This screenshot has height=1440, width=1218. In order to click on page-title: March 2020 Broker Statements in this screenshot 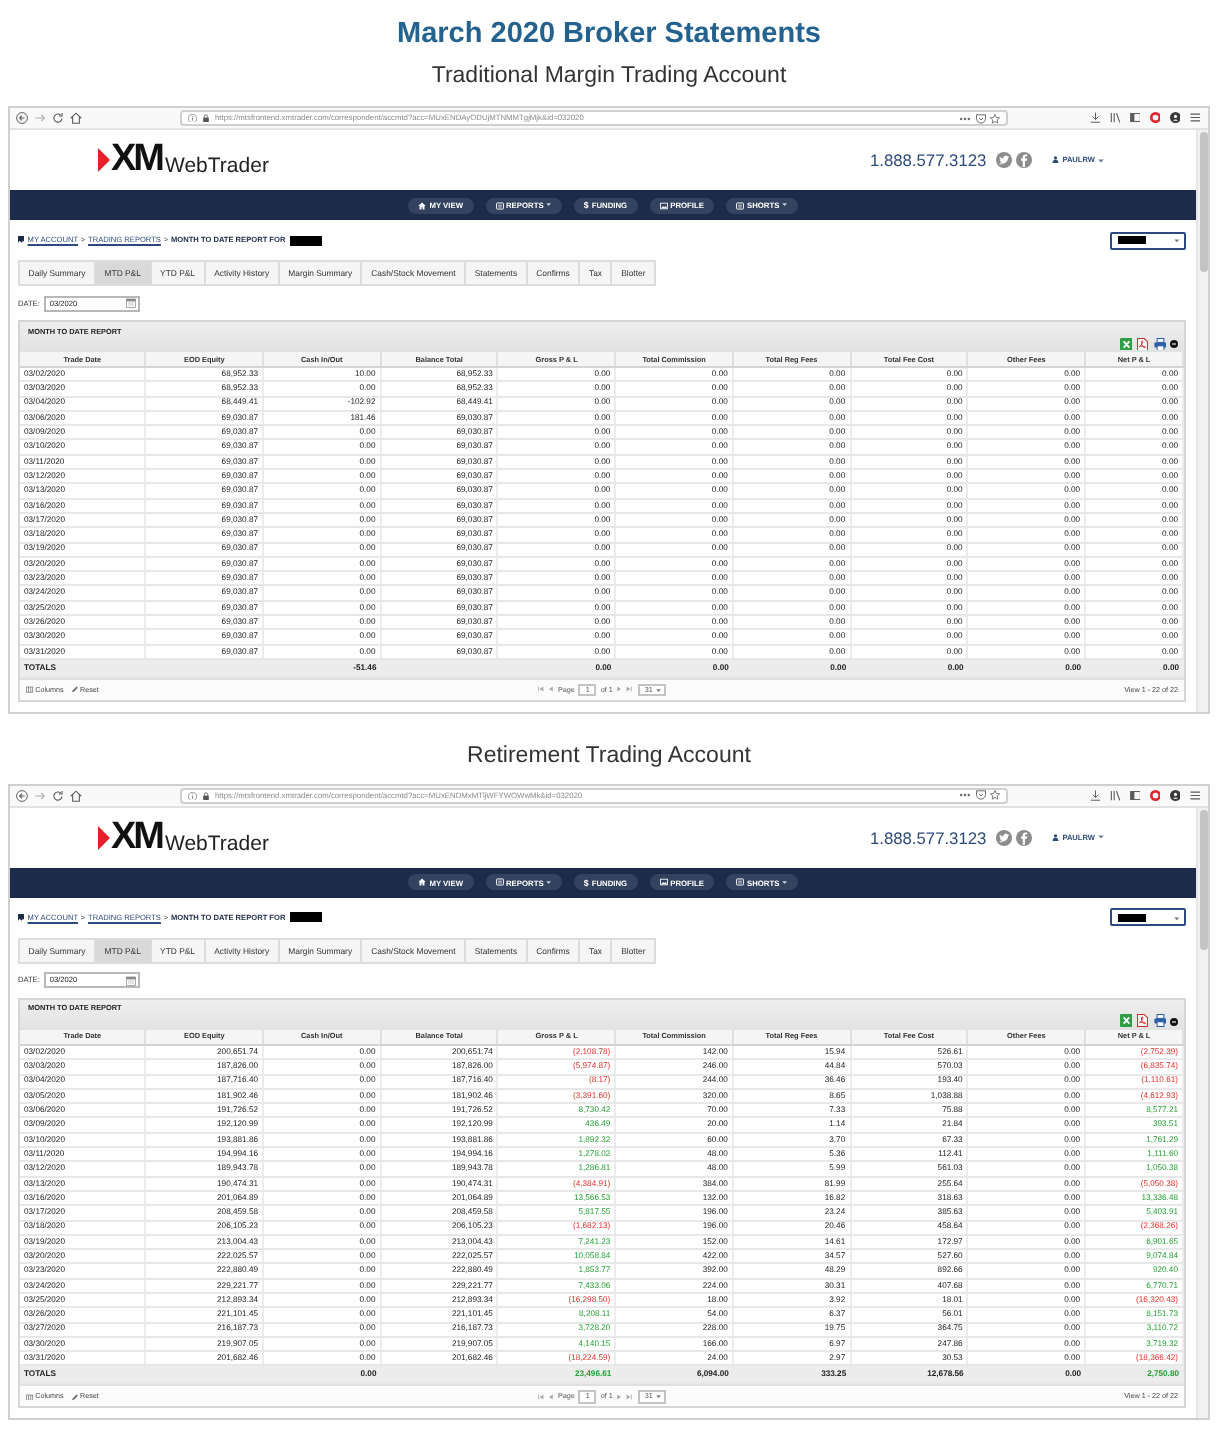, I will do `click(609, 35)`.